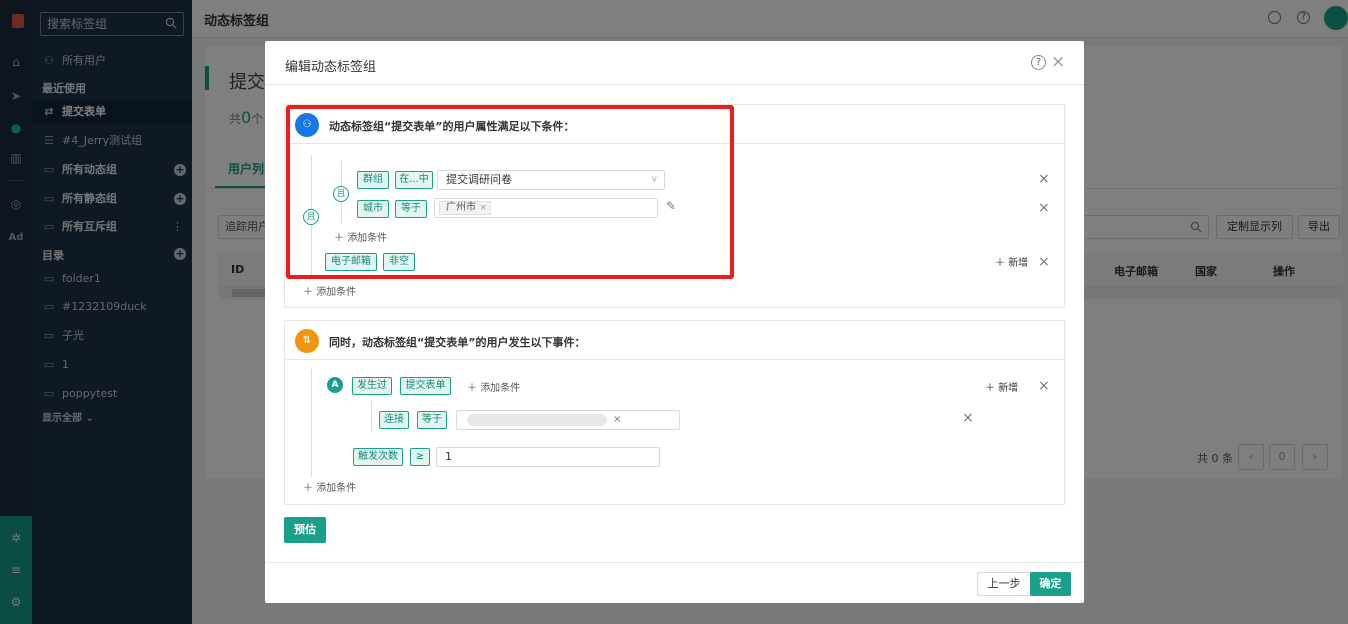 This screenshot has width=1348, height=624. What do you see at coordinates (394, 420) in the screenshot?
I see `sub-attr-tag: 连接` at bounding box center [394, 420].